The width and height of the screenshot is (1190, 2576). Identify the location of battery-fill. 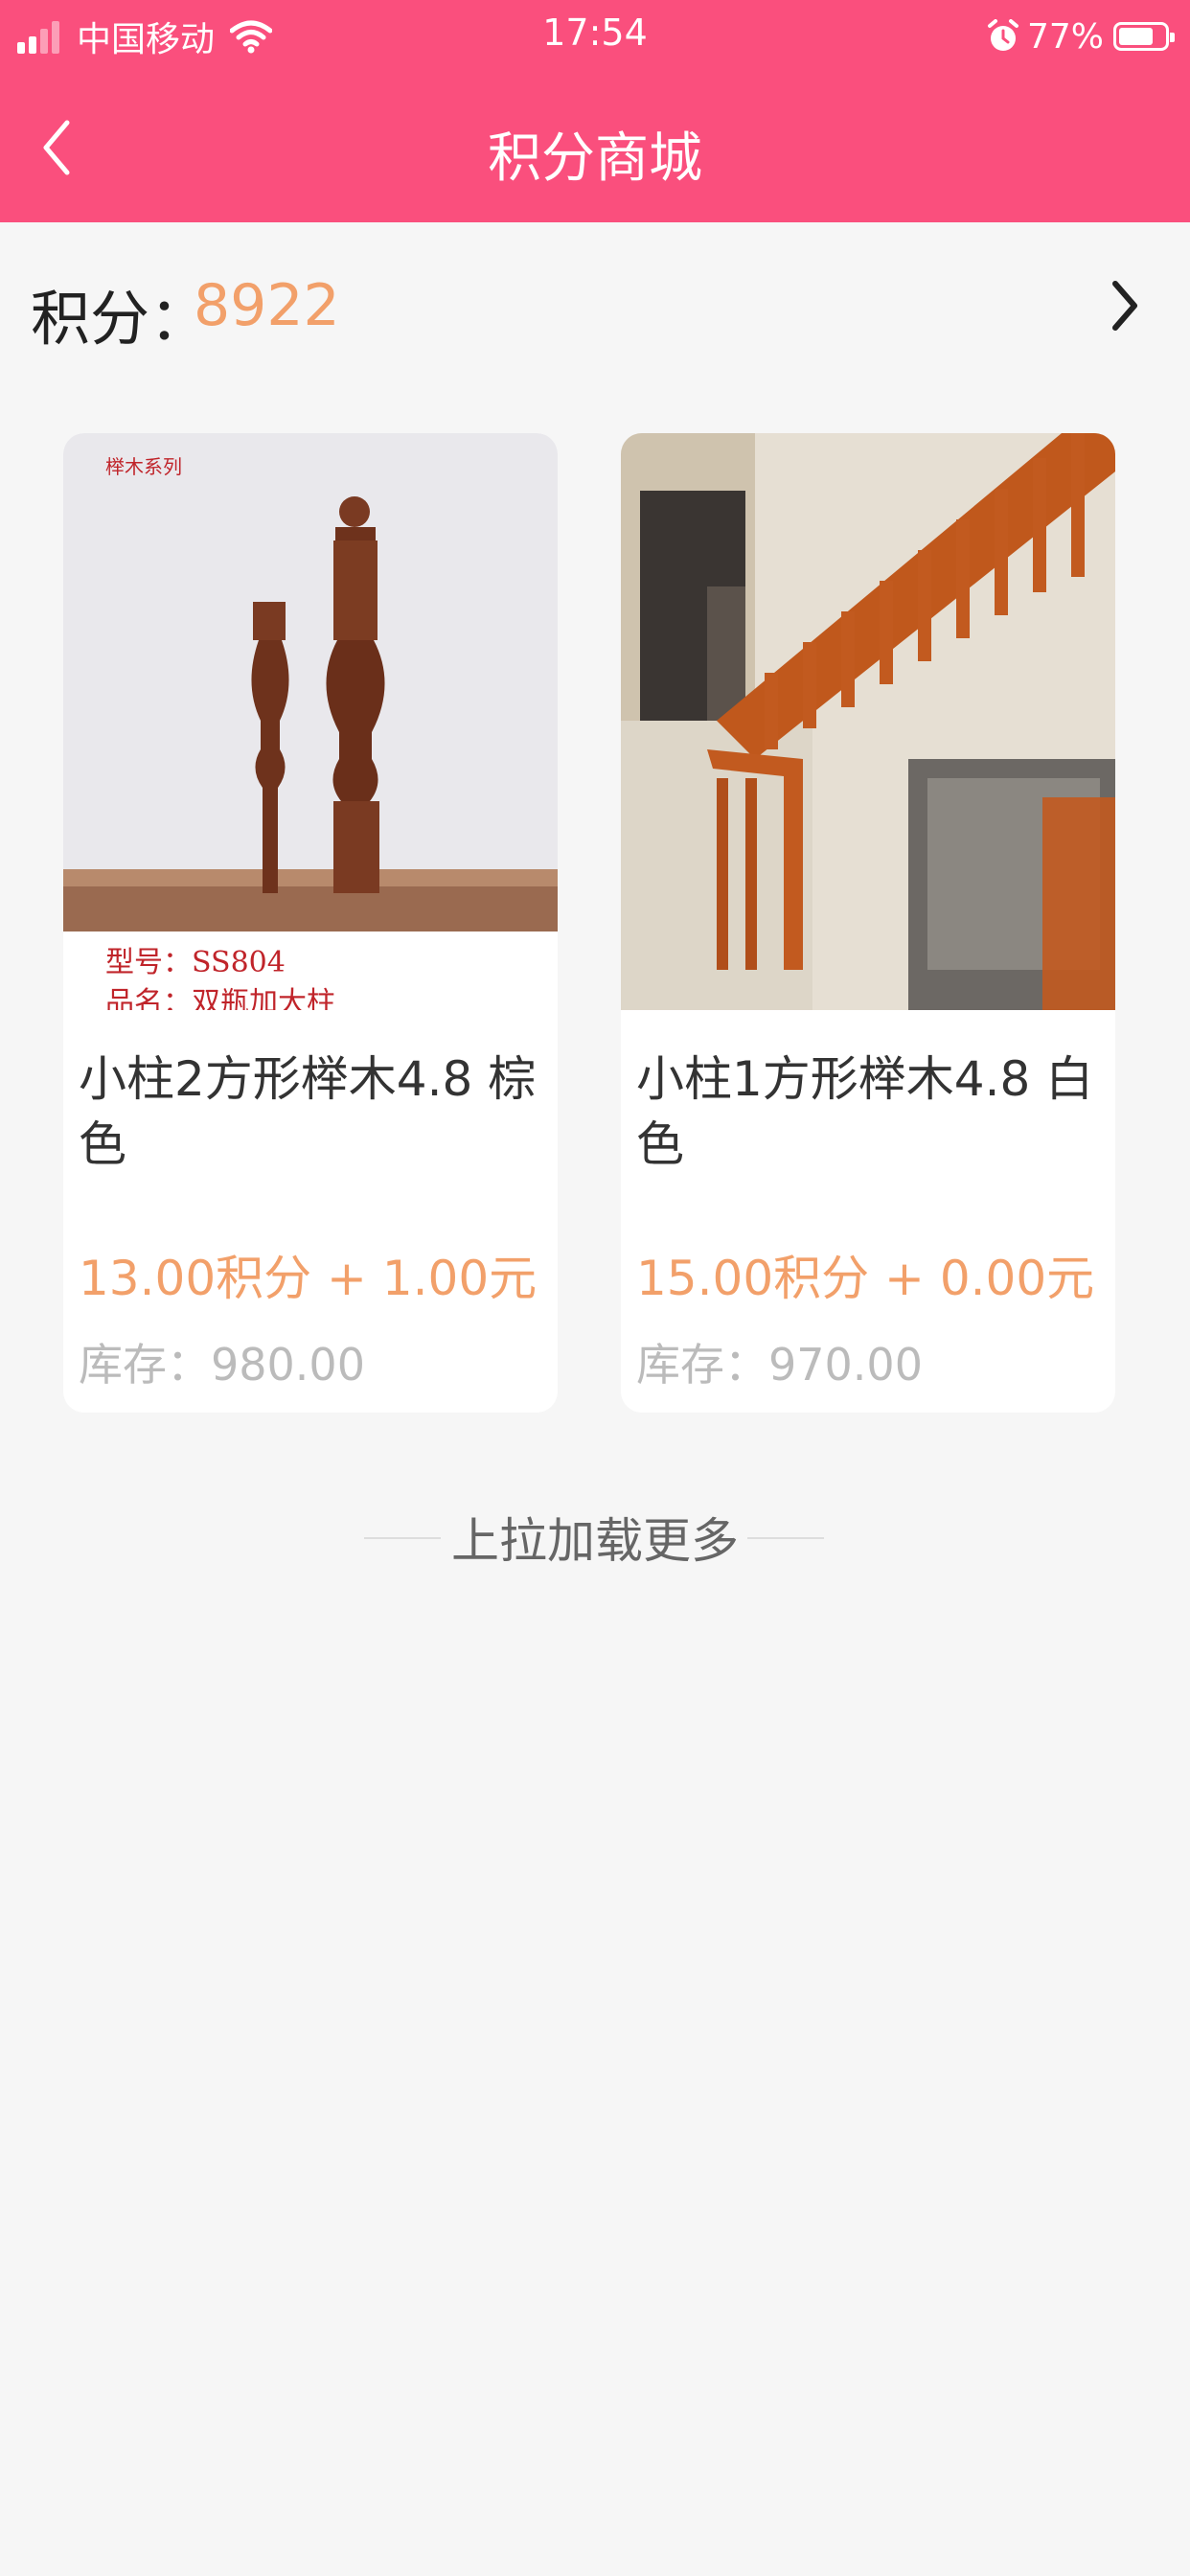
(1136, 36).